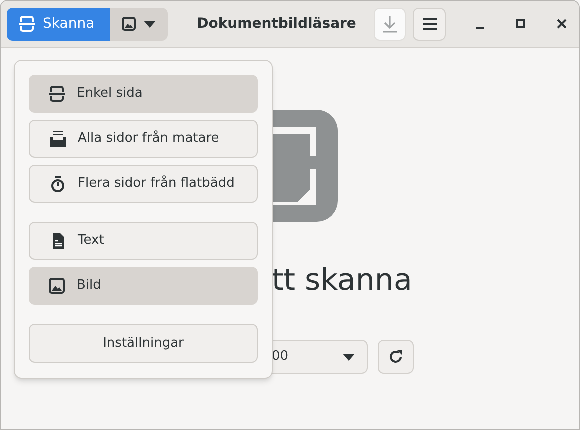 The height and width of the screenshot is (430, 580). Describe the element at coordinates (143, 139) in the screenshot. I see `menu-item: Alla sidor från matare` at that location.